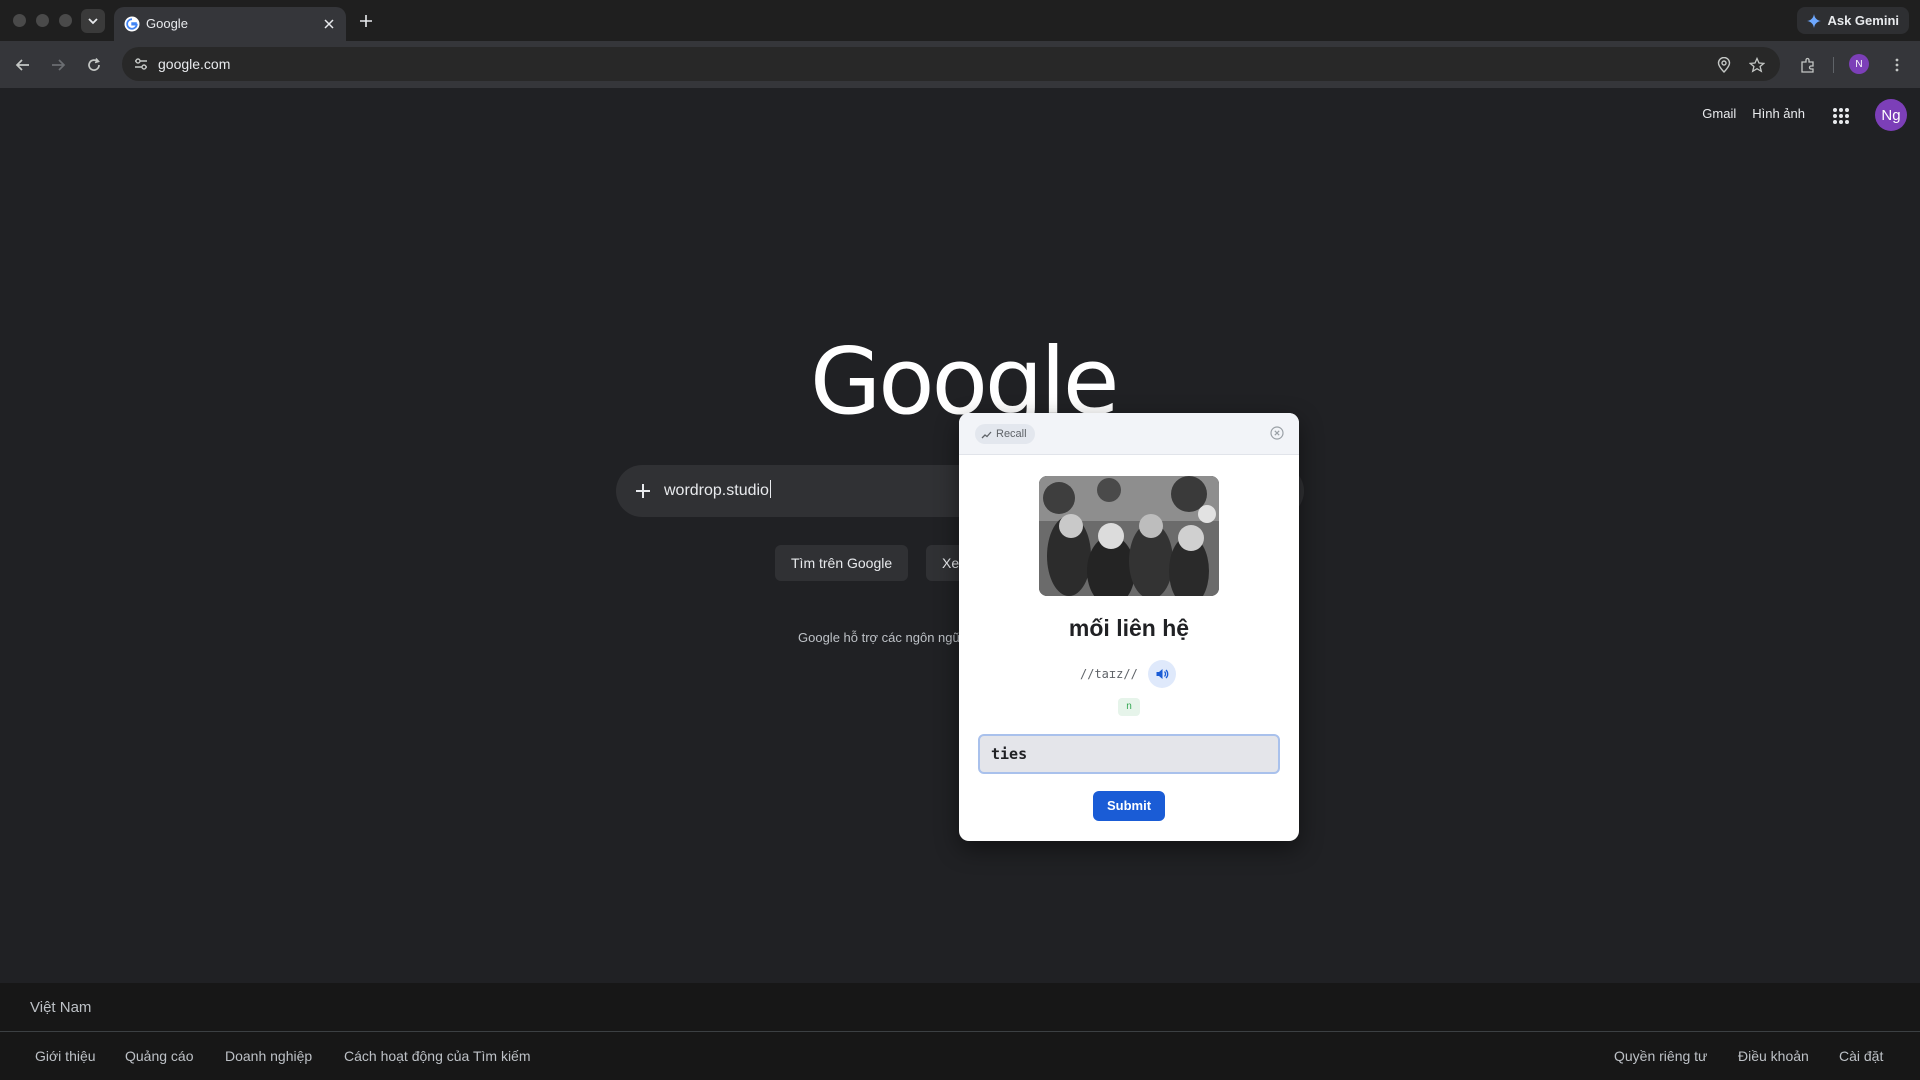  I want to click on pronounce-button, so click(1162, 674).